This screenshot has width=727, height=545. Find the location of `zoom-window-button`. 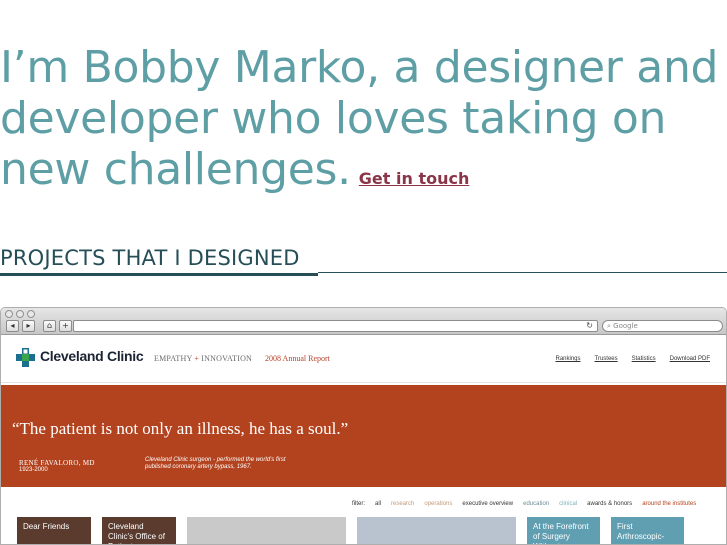

zoom-window-button is located at coordinates (31, 314).